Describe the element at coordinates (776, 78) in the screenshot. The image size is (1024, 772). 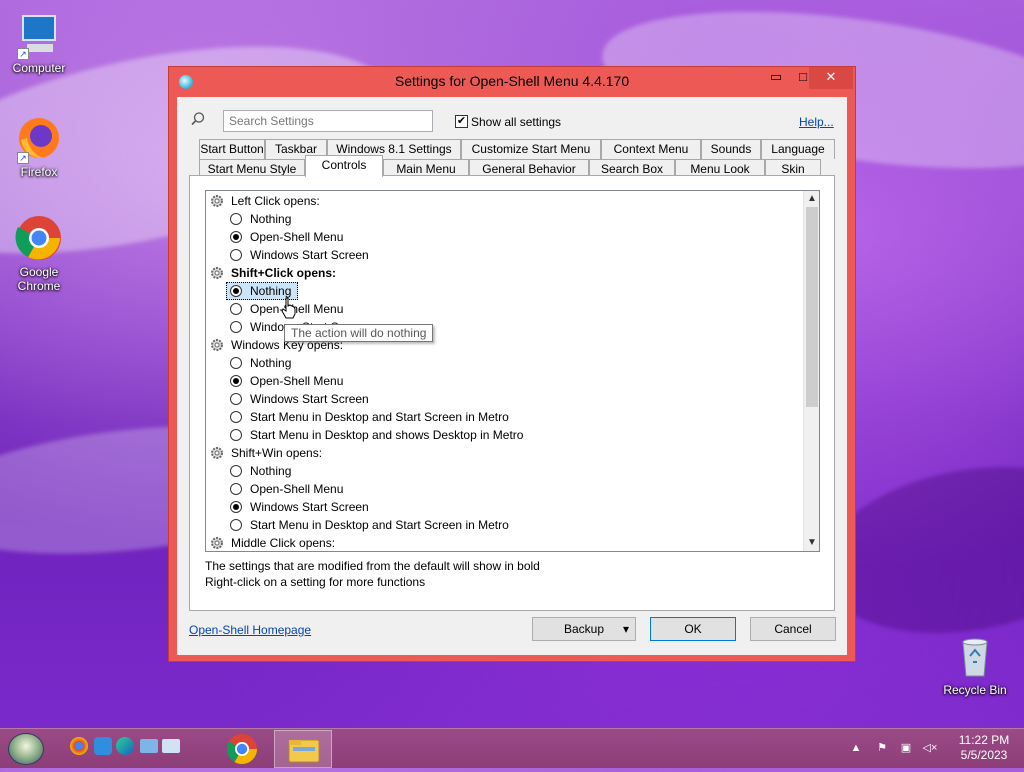
I see `minimize-button: ▭` at that location.